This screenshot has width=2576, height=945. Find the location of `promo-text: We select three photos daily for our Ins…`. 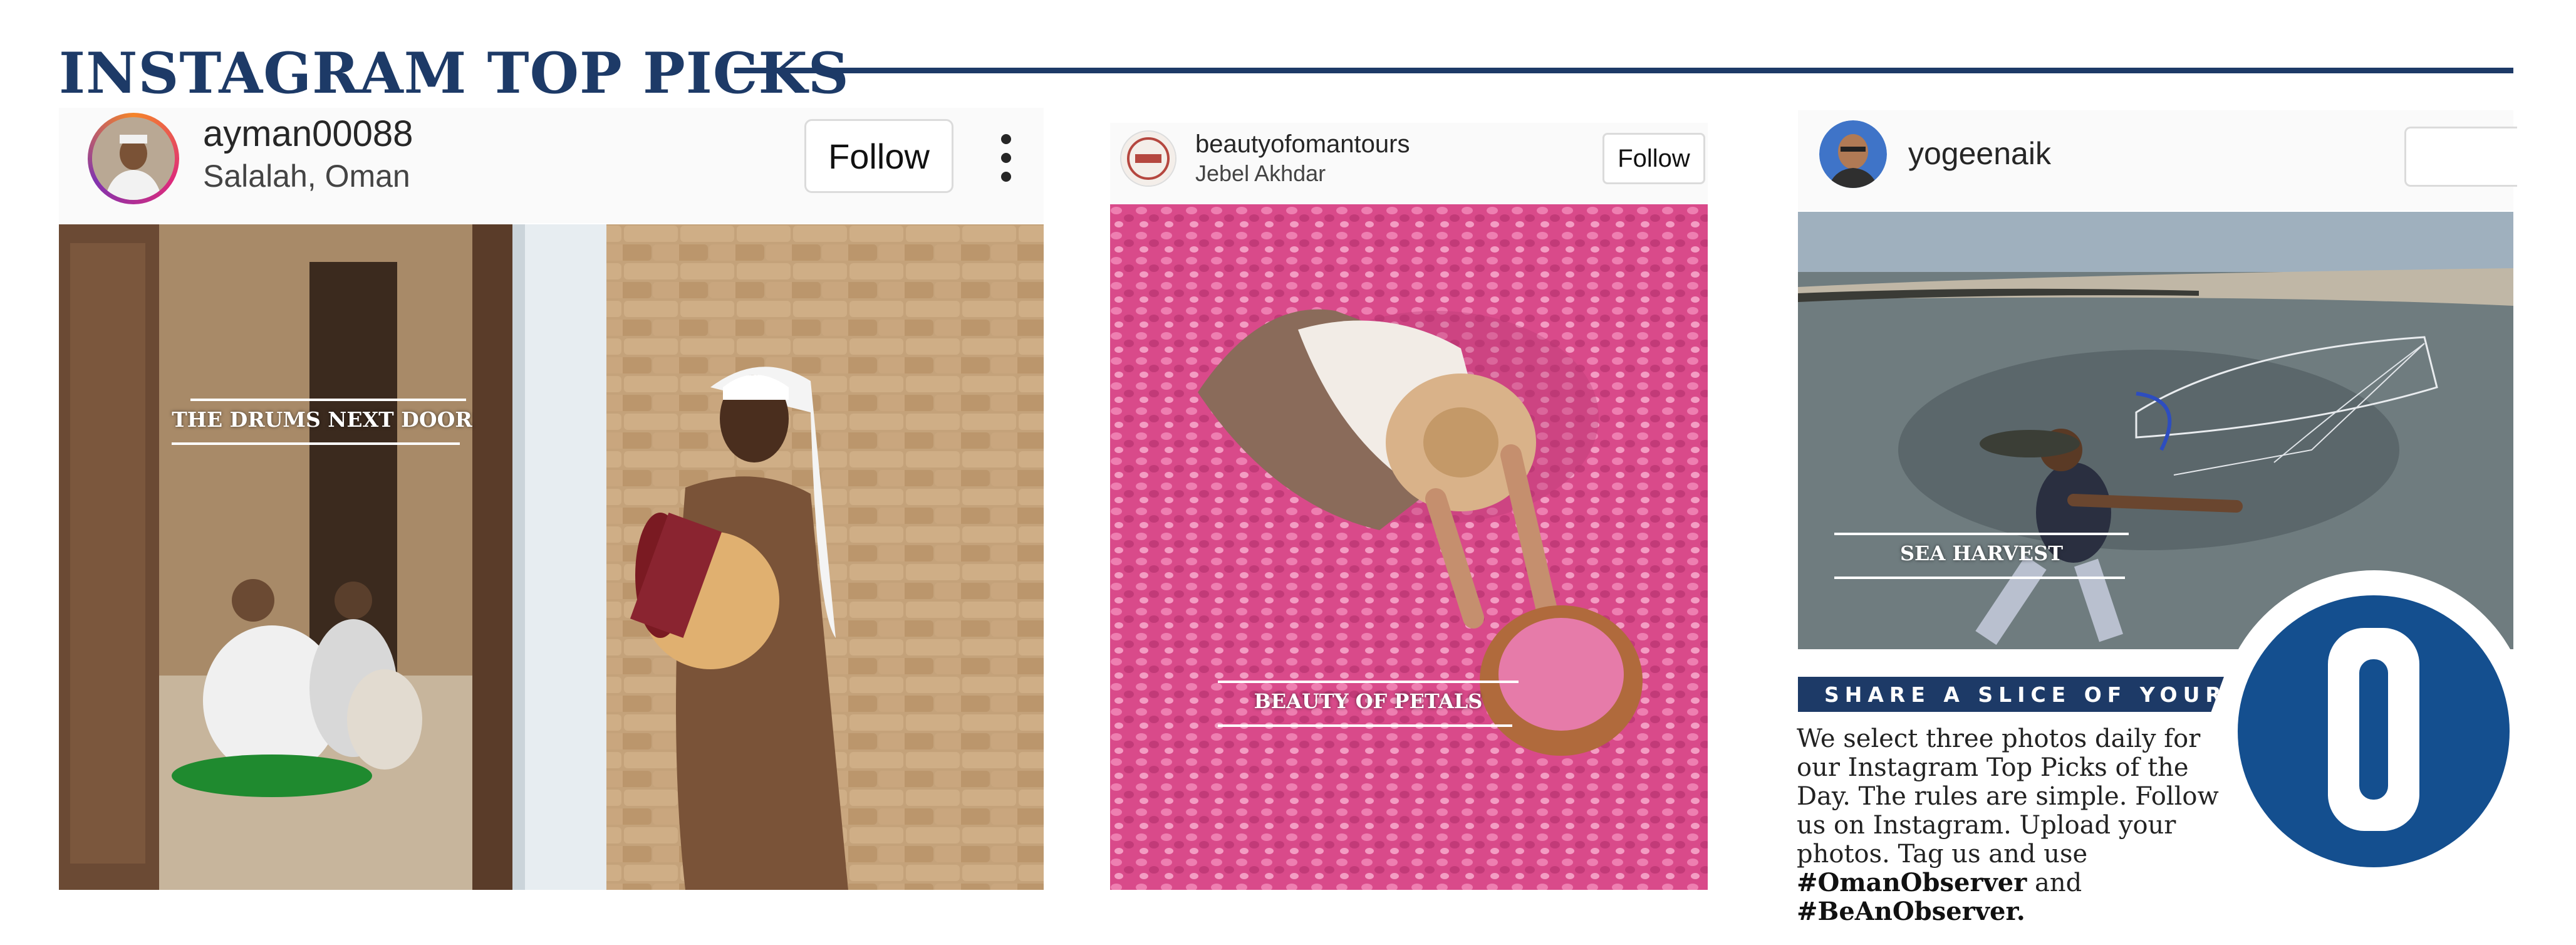

promo-text: We select three photos daily for our Ins… is located at coordinates (2035, 825).